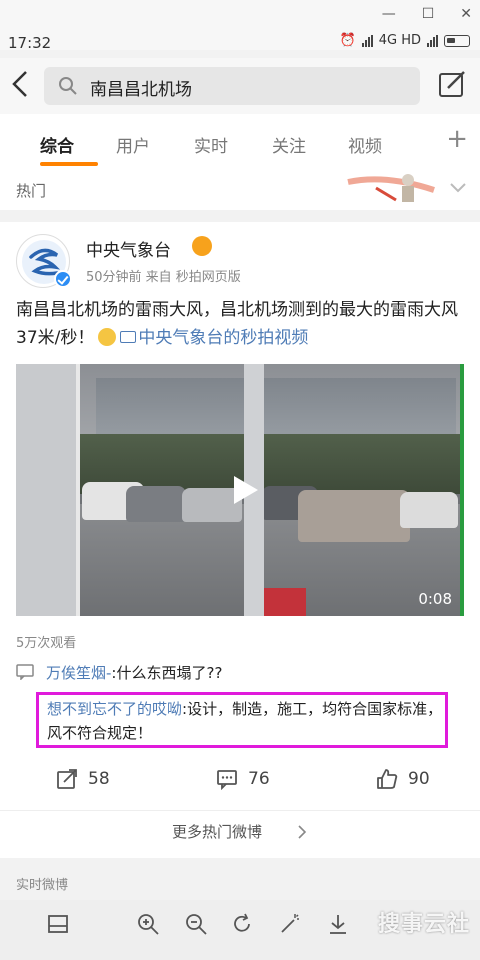 This screenshot has height=960, width=480. Describe the element at coordinates (403, 779) in the screenshot. I see `like-button: 90` at that location.